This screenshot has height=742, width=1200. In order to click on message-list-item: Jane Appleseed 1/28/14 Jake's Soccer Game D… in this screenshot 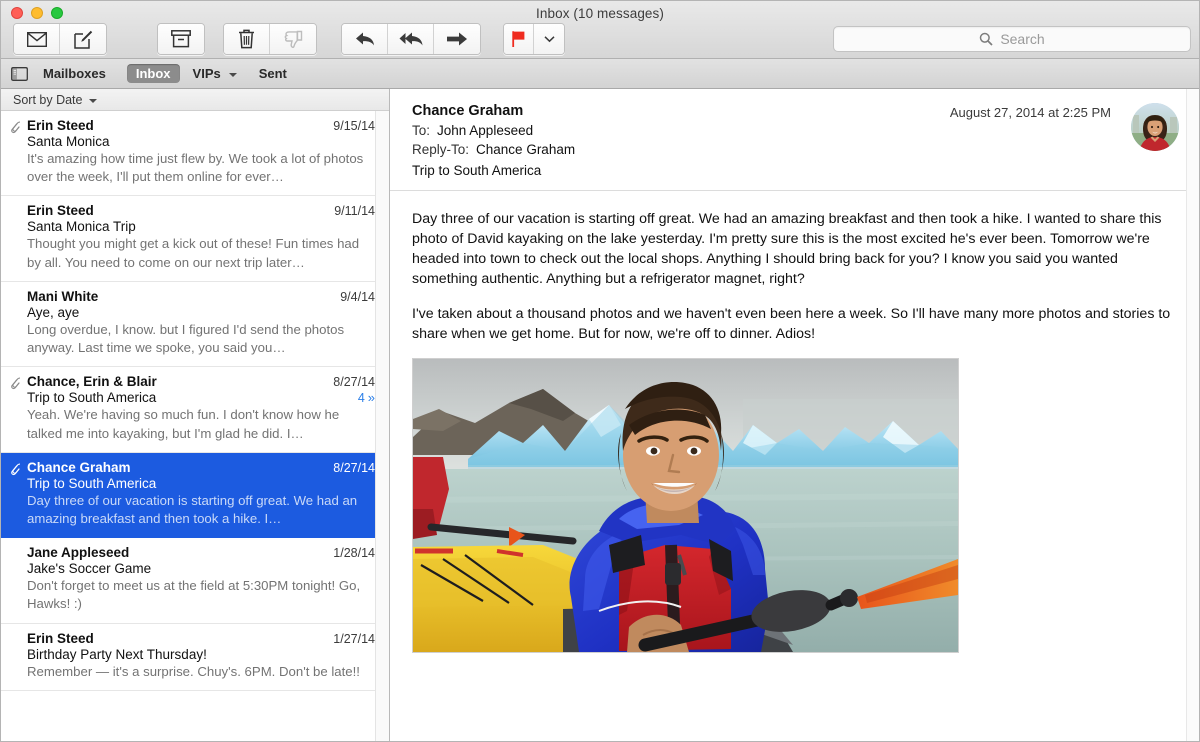, I will do `click(195, 581)`.